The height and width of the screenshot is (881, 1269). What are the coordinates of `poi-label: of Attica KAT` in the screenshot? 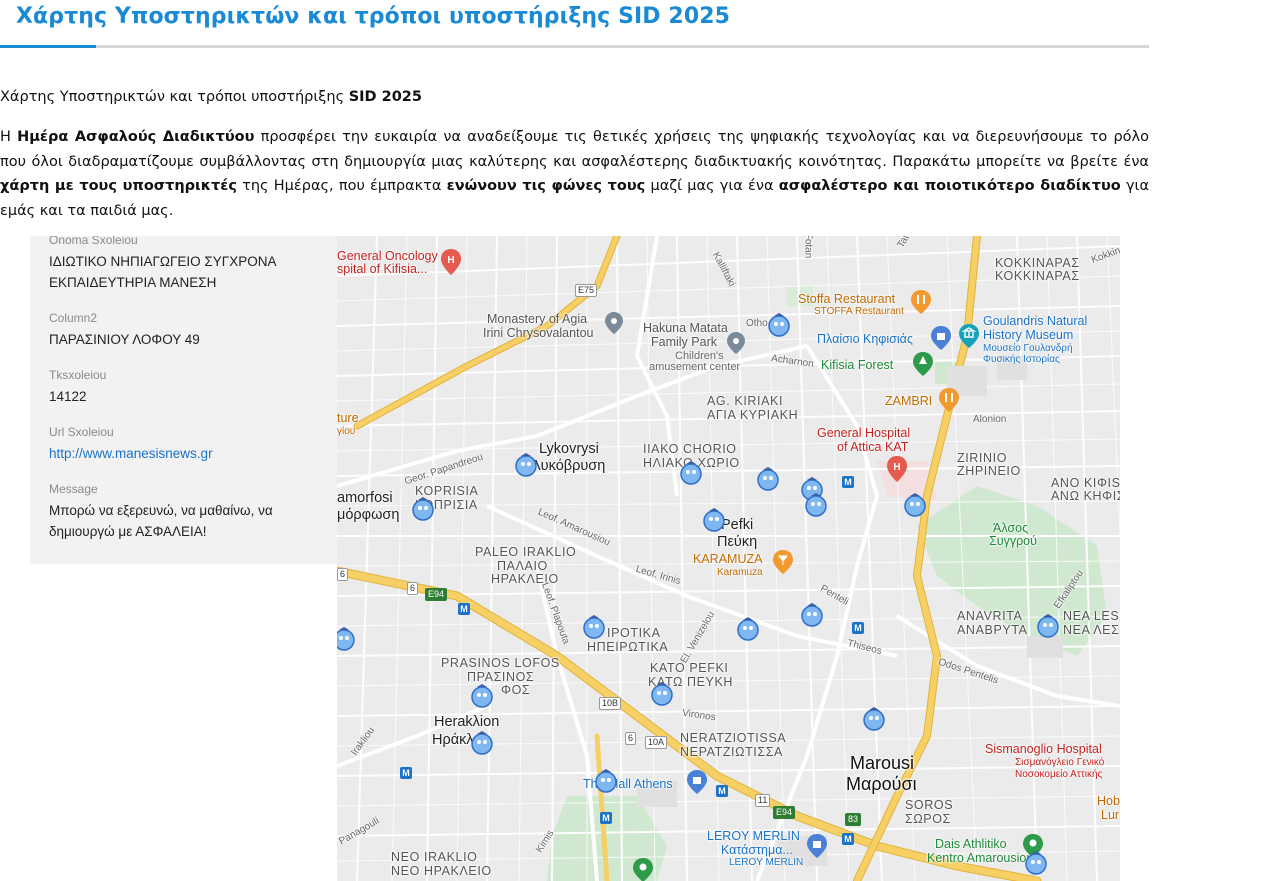 It's located at (872, 447).